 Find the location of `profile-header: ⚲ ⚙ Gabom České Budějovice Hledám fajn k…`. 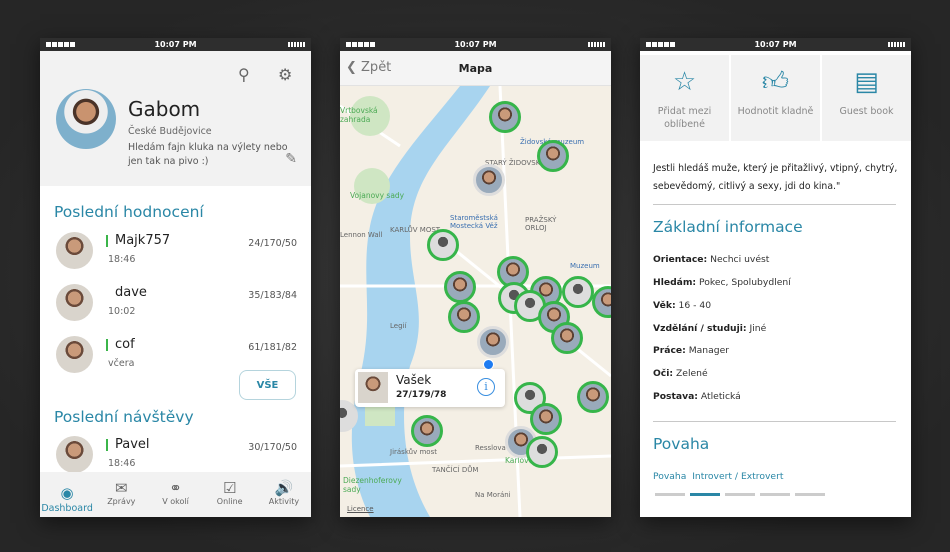

profile-header: ⚲ ⚙ Gabom České Budějovice Hledám fajn k… is located at coordinates (175, 118).